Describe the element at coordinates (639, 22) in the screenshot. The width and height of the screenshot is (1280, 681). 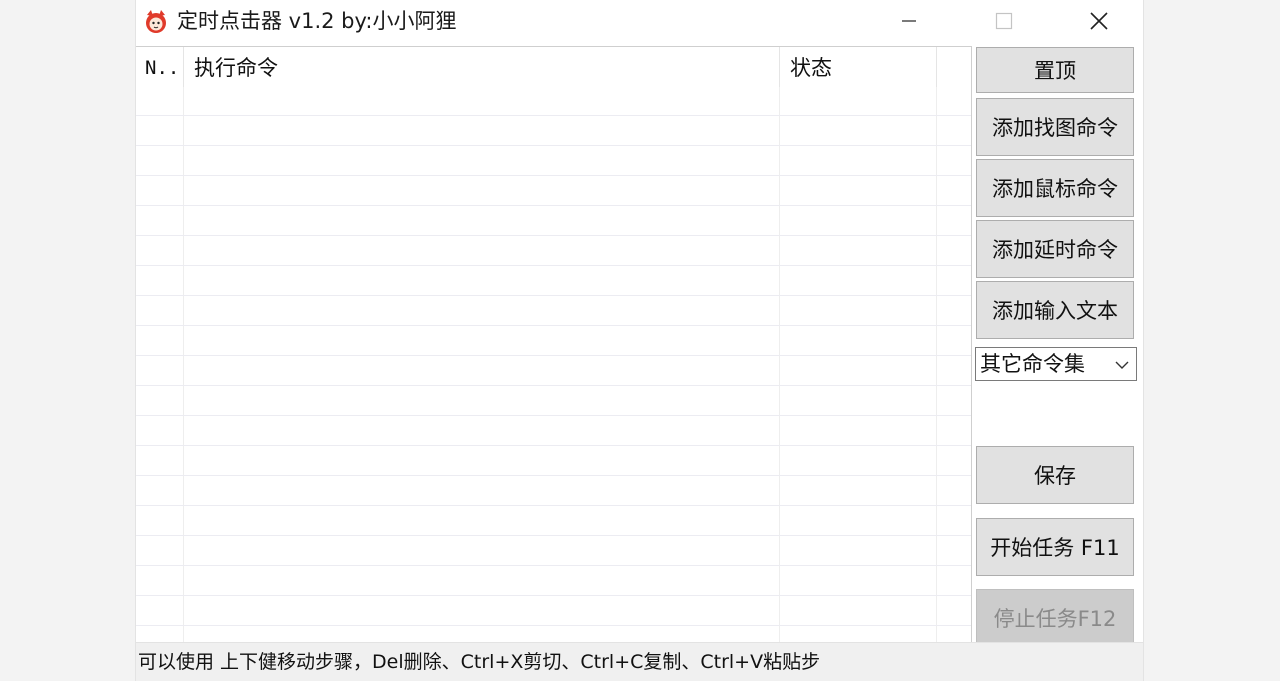
I see `title-bar: 定时点击器 v1.2 by:小小阿狸` at that location.